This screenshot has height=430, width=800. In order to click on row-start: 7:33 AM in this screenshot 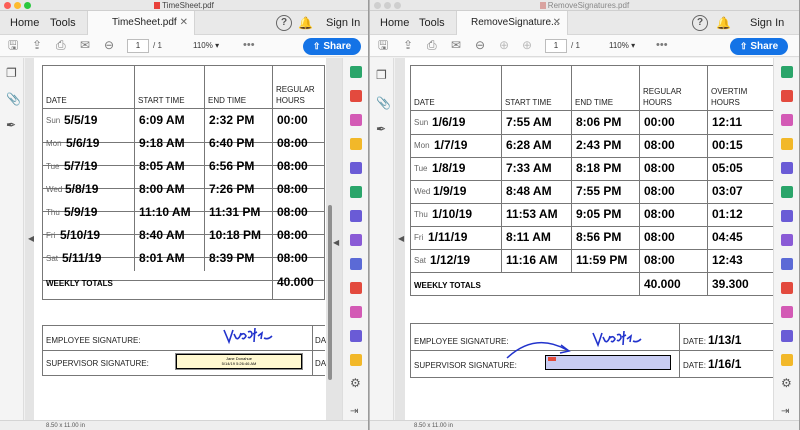, I will do `click(529, 168)`.